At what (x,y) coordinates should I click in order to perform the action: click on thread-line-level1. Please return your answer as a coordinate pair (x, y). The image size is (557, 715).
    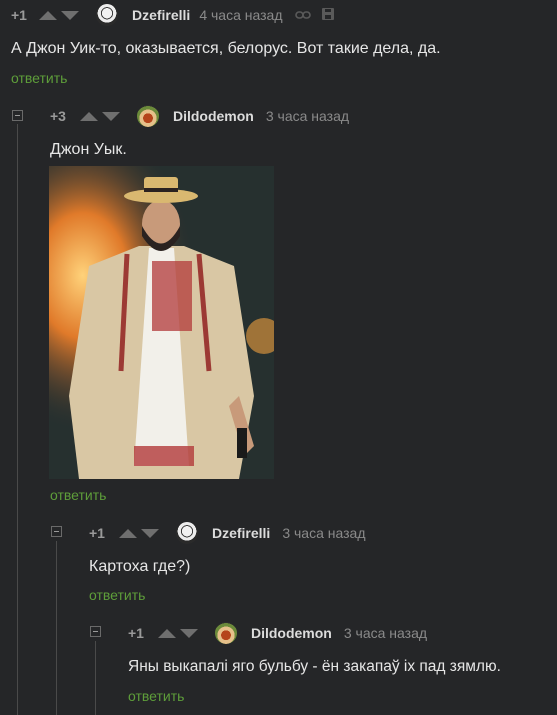
    Looking at the image, I should click on (17, 419).